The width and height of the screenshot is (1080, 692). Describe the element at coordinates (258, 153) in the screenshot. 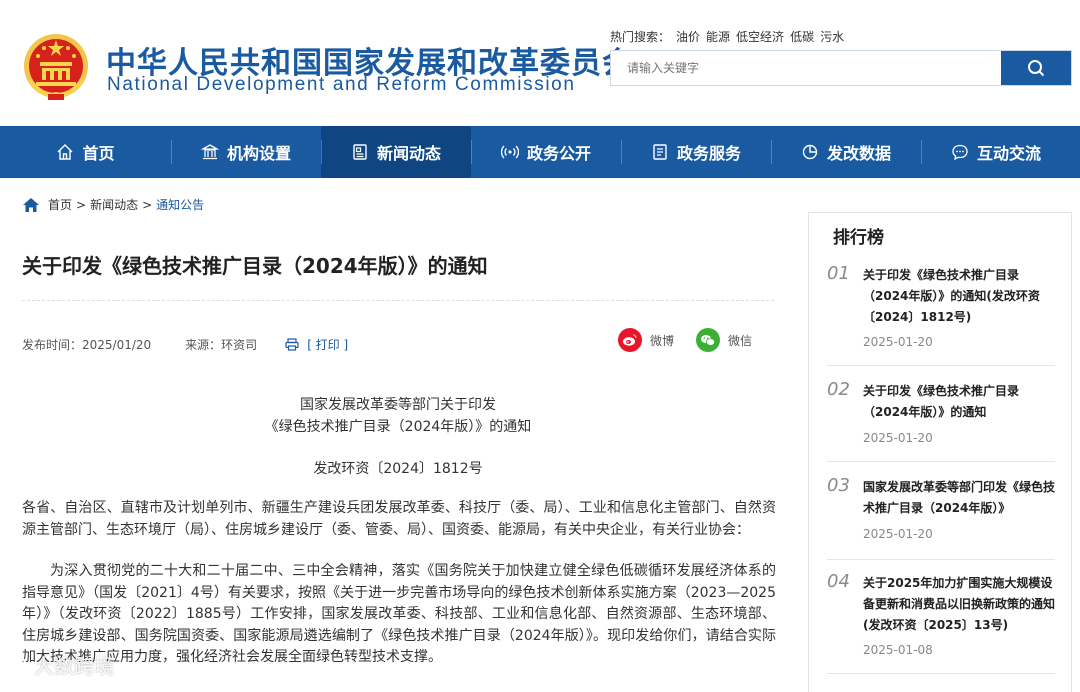

I see `nav-label: 机构设置` at that location.